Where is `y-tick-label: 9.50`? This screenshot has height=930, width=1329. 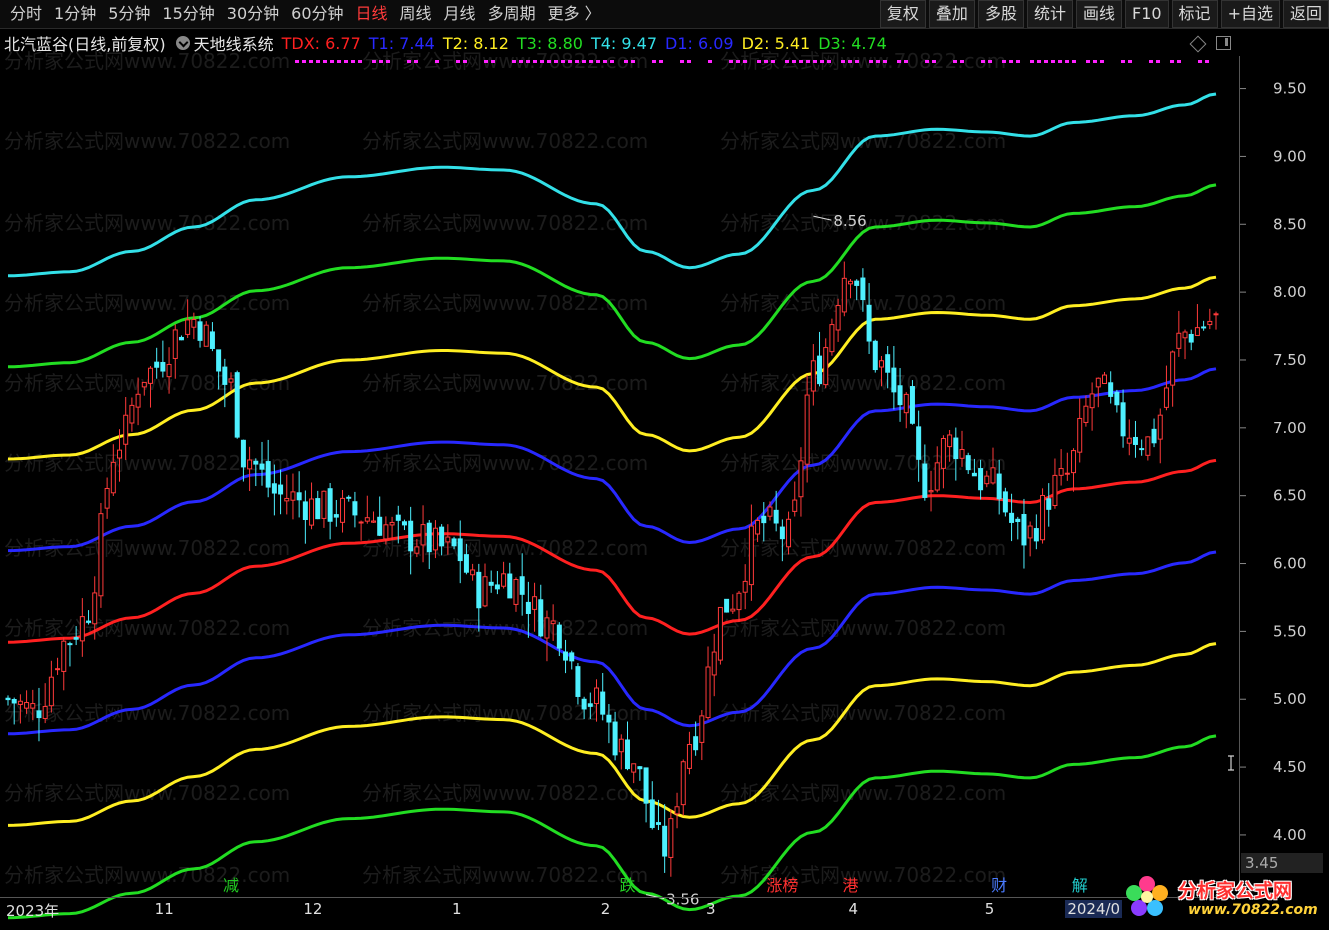
y-tick-label: 9.50 is located at coordinates (1289, 89).